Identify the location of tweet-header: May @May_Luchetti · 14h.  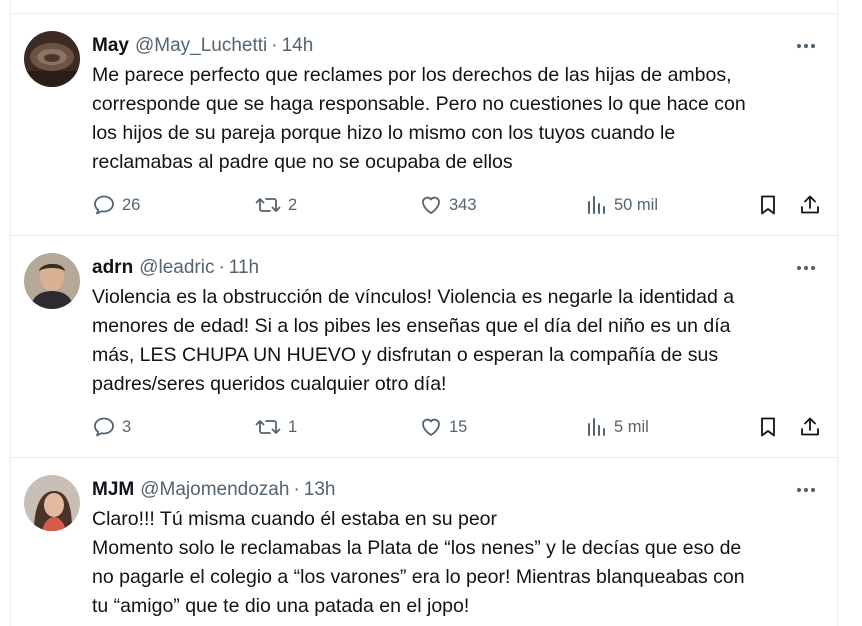
(202, 46).